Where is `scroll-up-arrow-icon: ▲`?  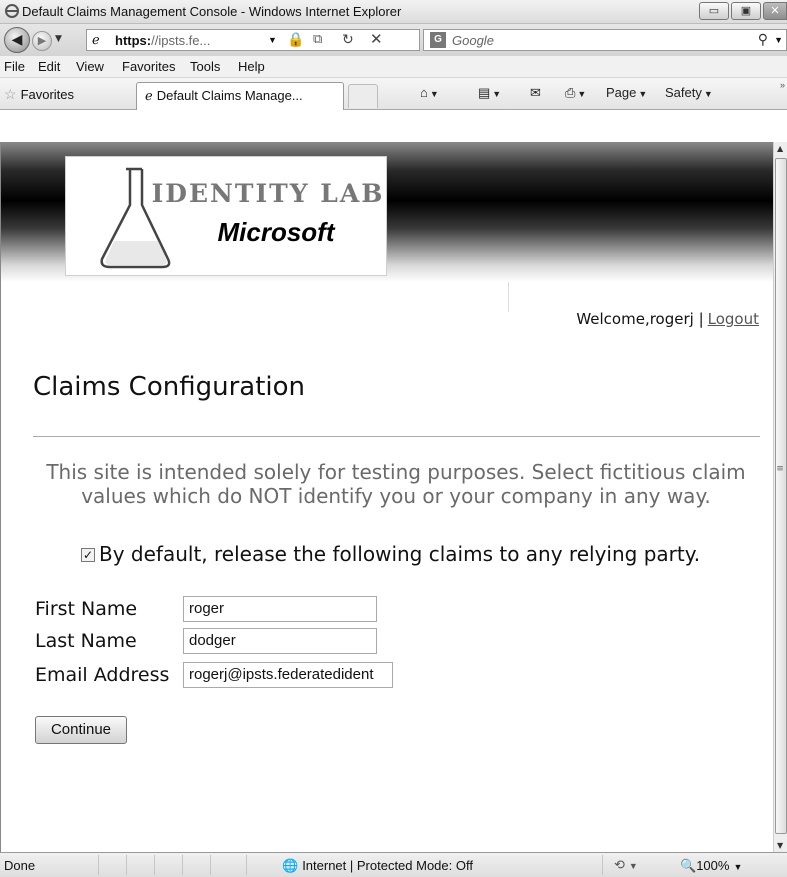
scroll-up-arrow-icon: ▲ is located at coordinates (780, 148).